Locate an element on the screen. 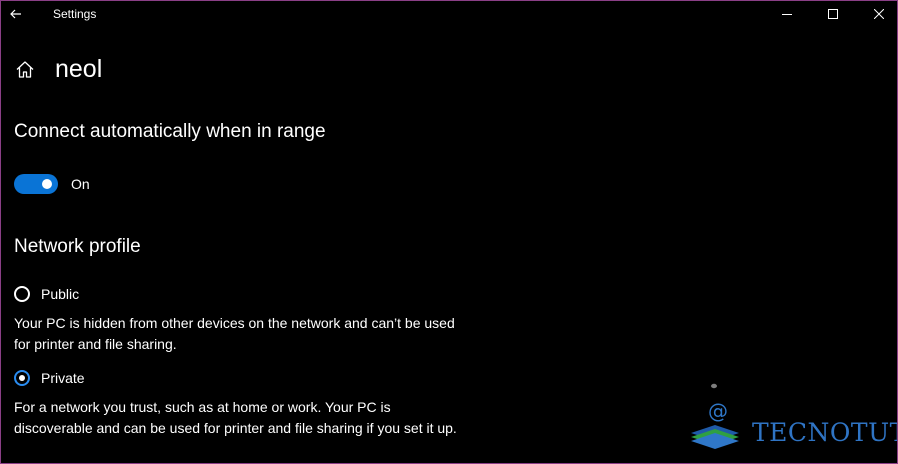 The height and width of the screenshot is (464, 898). maximize-icon is located at coordinates (833, 14).